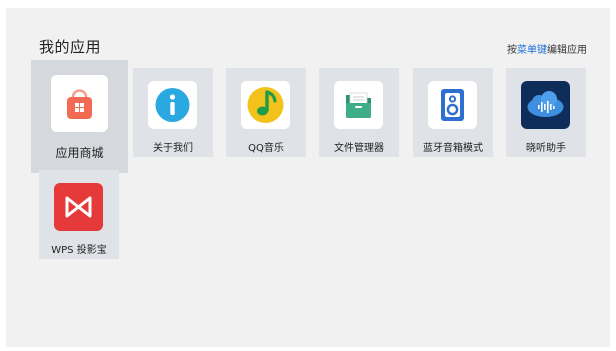  Describe the element at coordinates (79, 103) in the screenshot. I see `app-store-bag-icon` at that location.